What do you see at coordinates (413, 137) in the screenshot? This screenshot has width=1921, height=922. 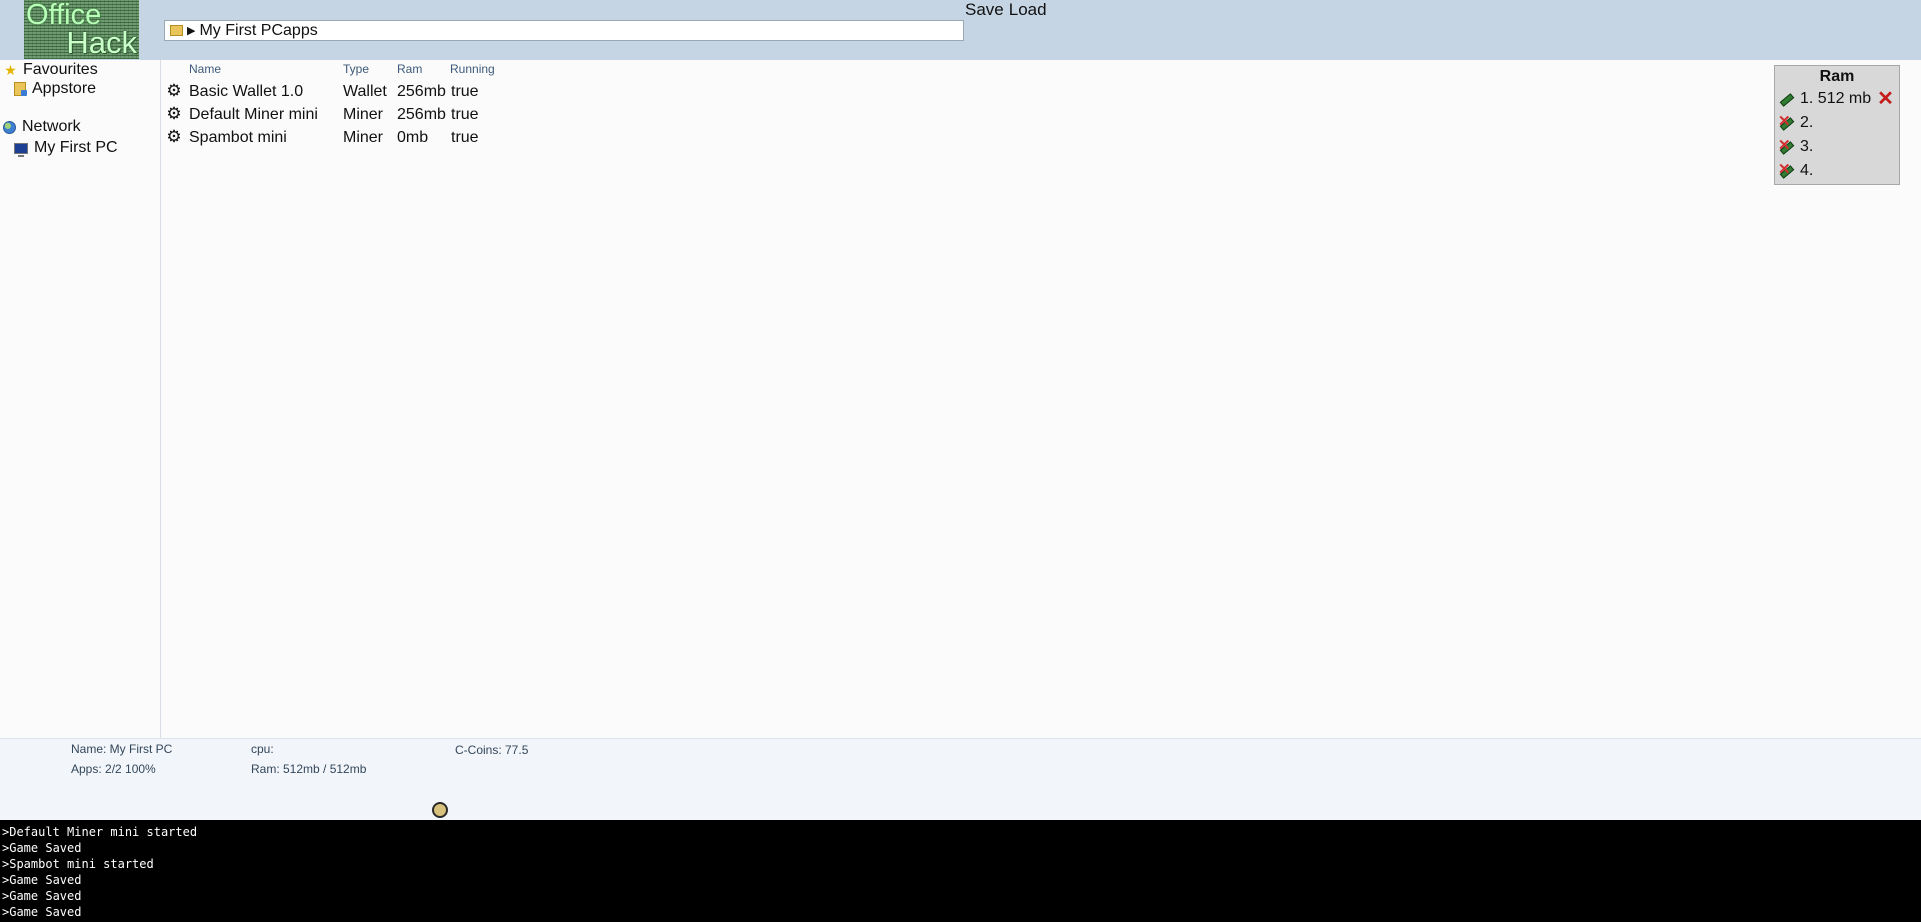 I see `app-ram: 0mb` at bounding box center [413, 137].